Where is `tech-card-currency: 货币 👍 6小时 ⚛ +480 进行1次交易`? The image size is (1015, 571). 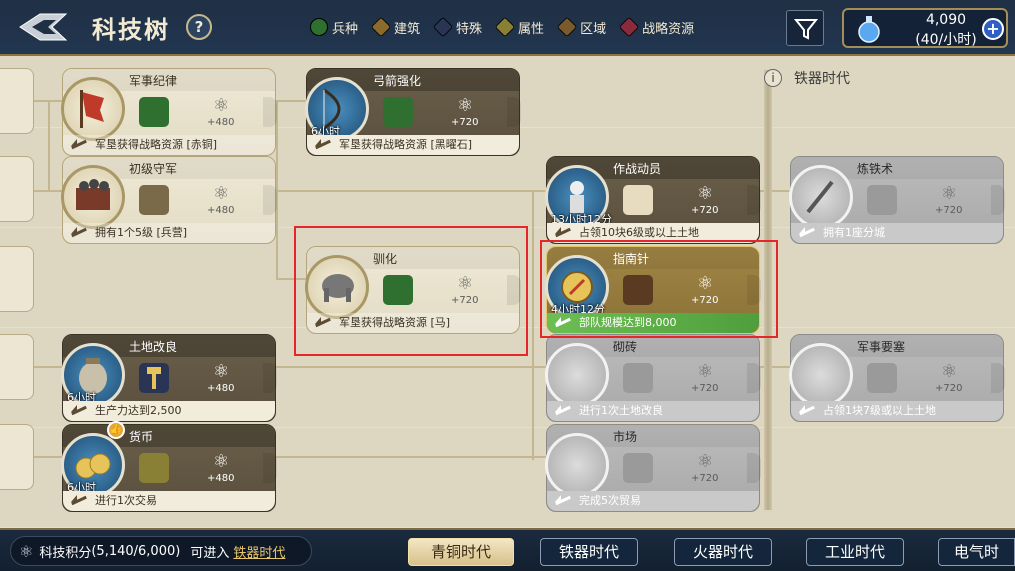 tech-card-currency: 货币 👍 6小时 ⚛ +480 进行1次交易 is located at coordinates (169, 466).